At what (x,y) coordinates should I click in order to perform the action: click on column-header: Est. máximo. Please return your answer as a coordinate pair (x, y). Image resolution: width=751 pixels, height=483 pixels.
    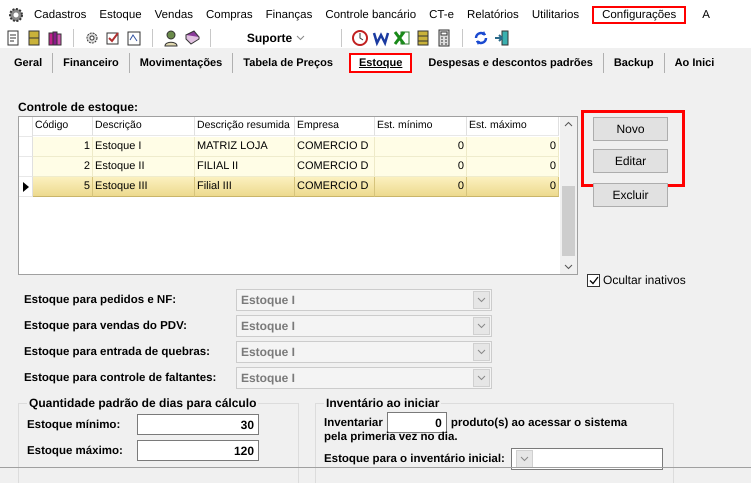
    Looking at the image, I should click on (513, 126).